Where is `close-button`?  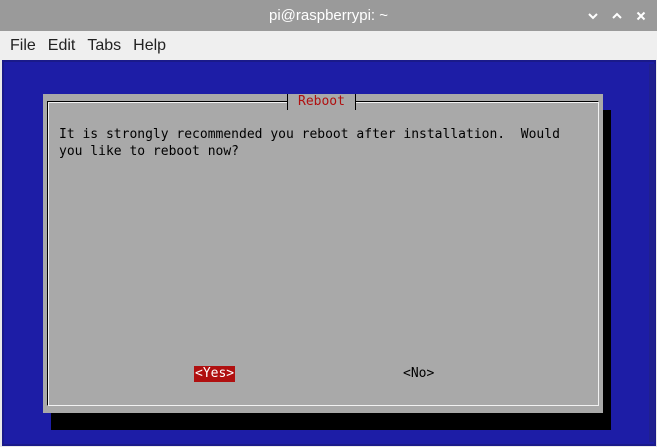
close-button is located at coordinates (641, 16).